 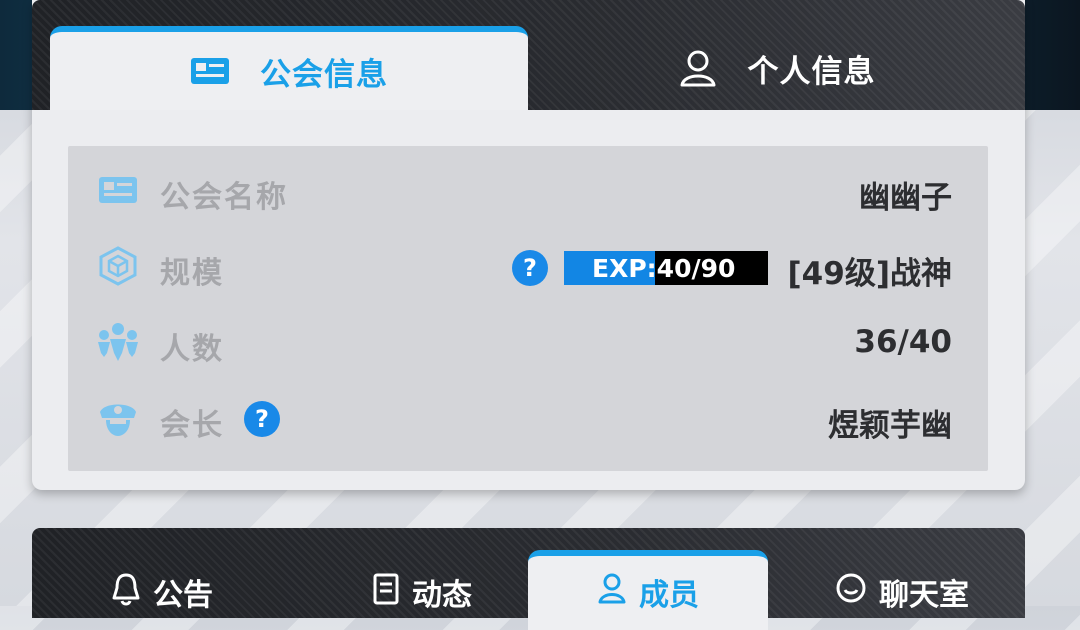 What do you see at coordinates (924, 595) in the screenshot?
I see `tab-chat-label: 聊天室` at bounding box center [924, 595].